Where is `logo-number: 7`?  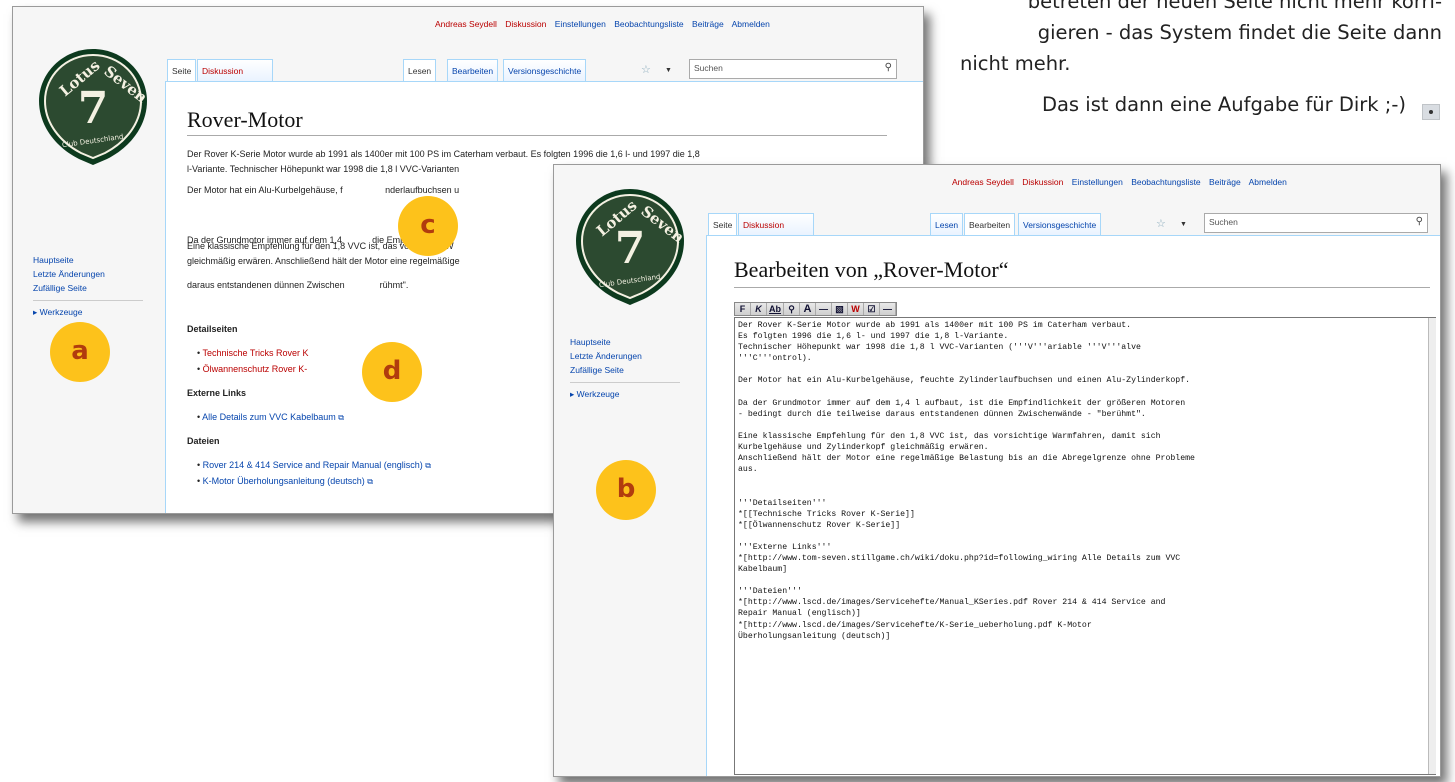
logo-number: 7 is located at coordinates (93, 108).